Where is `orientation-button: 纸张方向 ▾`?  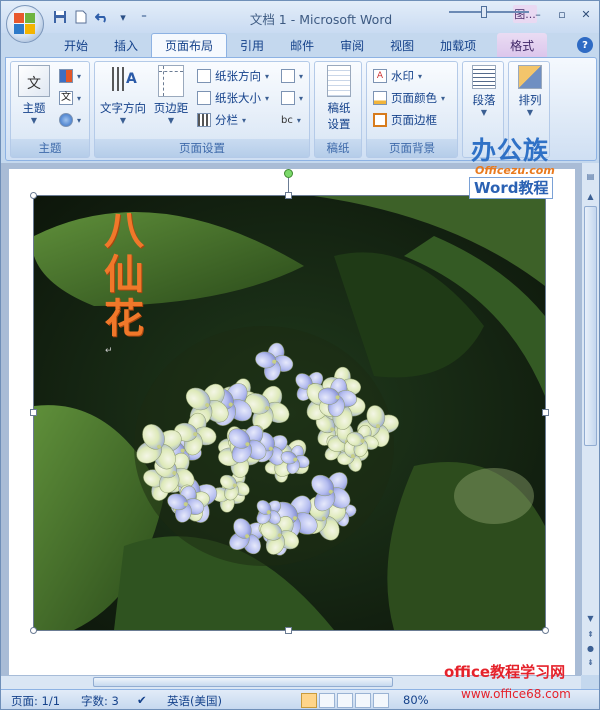 orientation-button: 纸张方向 ▾ is located at coordinates (233, 76).